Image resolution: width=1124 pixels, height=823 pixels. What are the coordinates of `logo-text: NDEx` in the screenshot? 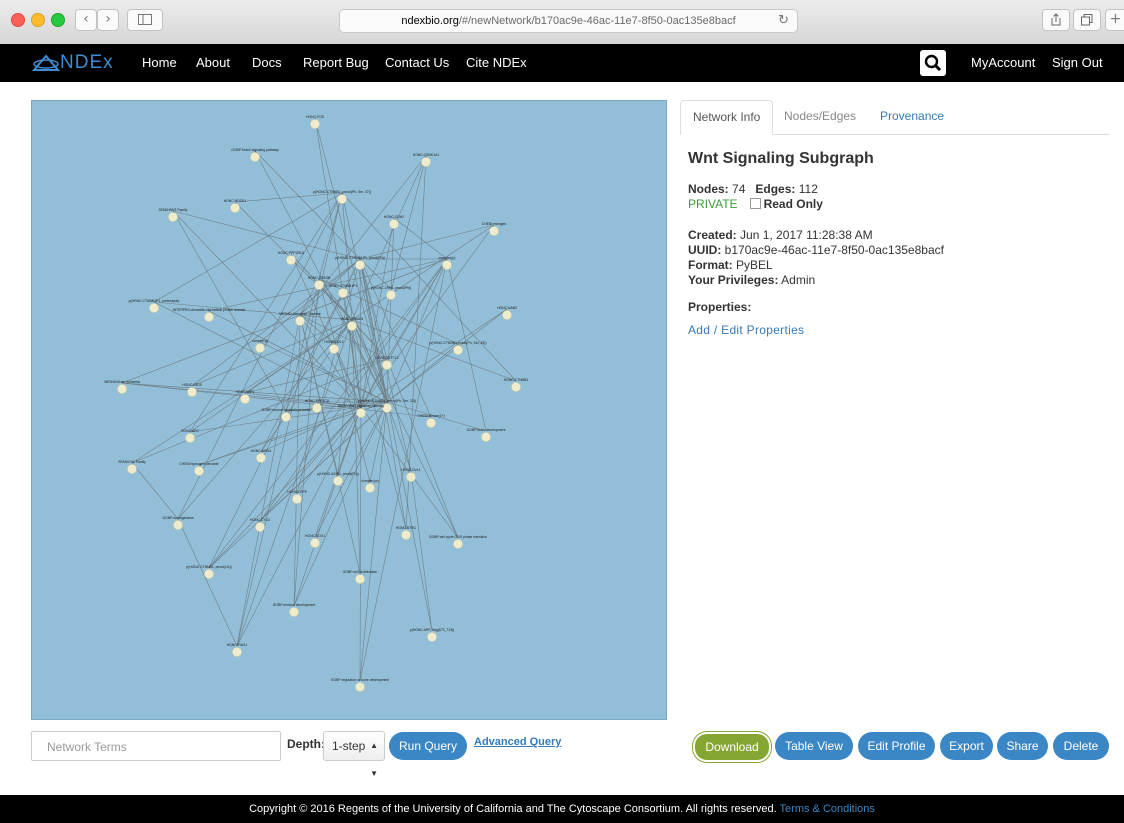 It's located at (87, 62).